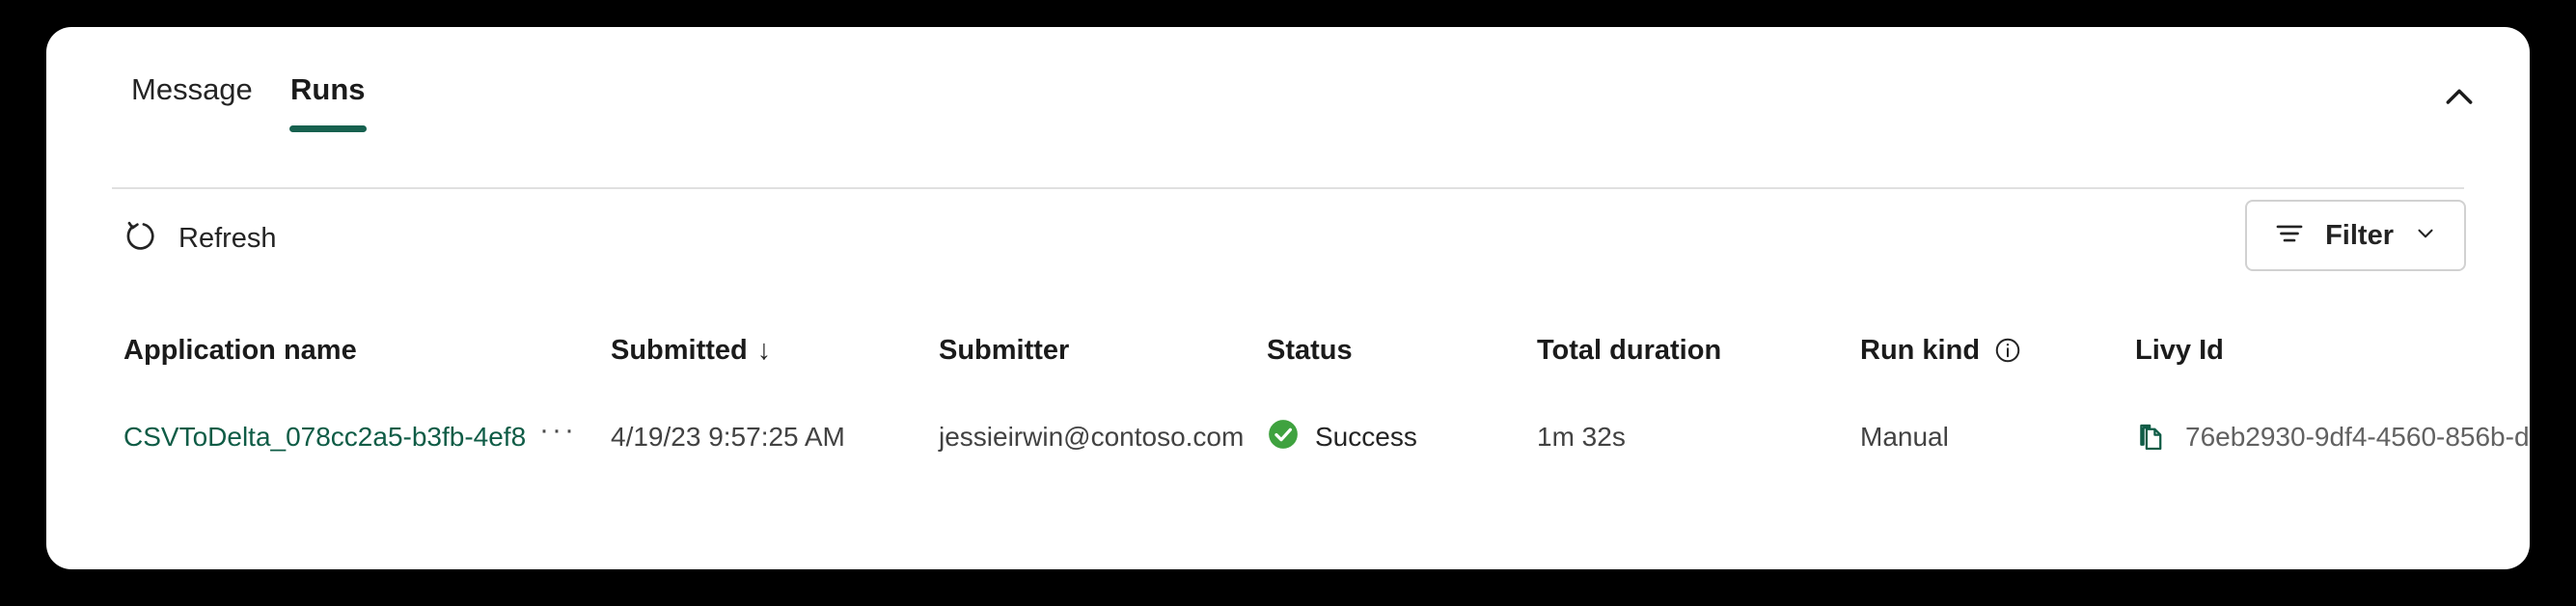 The width and height of the screenshot is (2576, 606). I want to click on livy-id-label: 76eb2930-9df4-4560-856b-d2cad.., so click(2357, 437).